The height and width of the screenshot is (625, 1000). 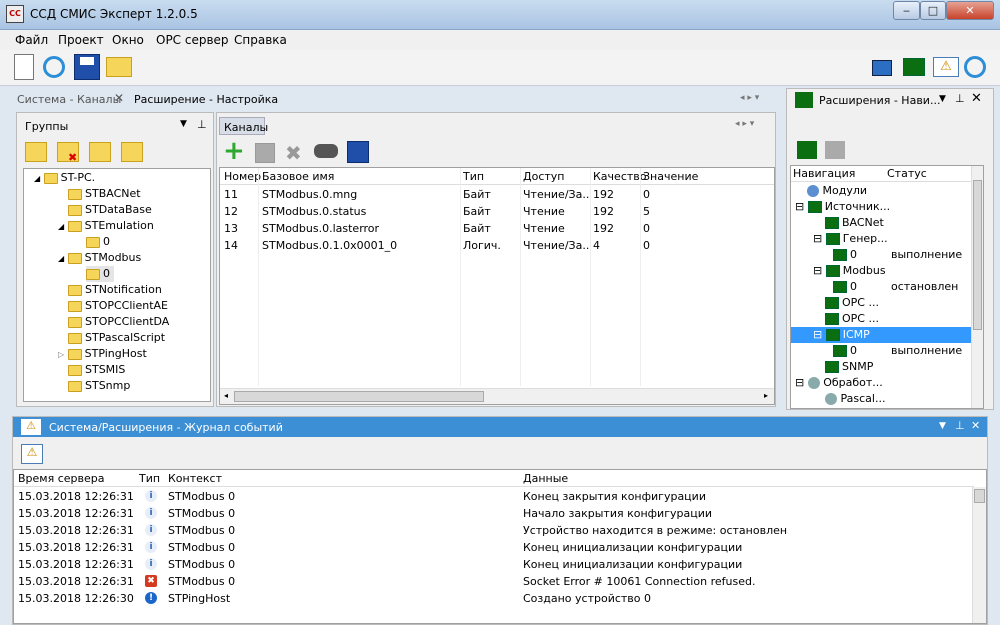 I want to click on tree-item: ◢ STModbus, so click(x=99, y=258).